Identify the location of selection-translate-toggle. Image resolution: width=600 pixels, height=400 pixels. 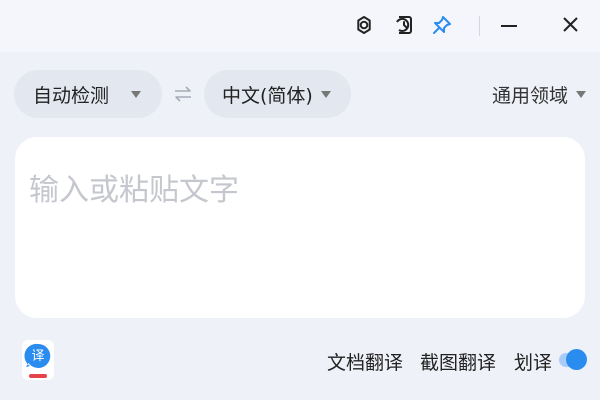
(573, 360).